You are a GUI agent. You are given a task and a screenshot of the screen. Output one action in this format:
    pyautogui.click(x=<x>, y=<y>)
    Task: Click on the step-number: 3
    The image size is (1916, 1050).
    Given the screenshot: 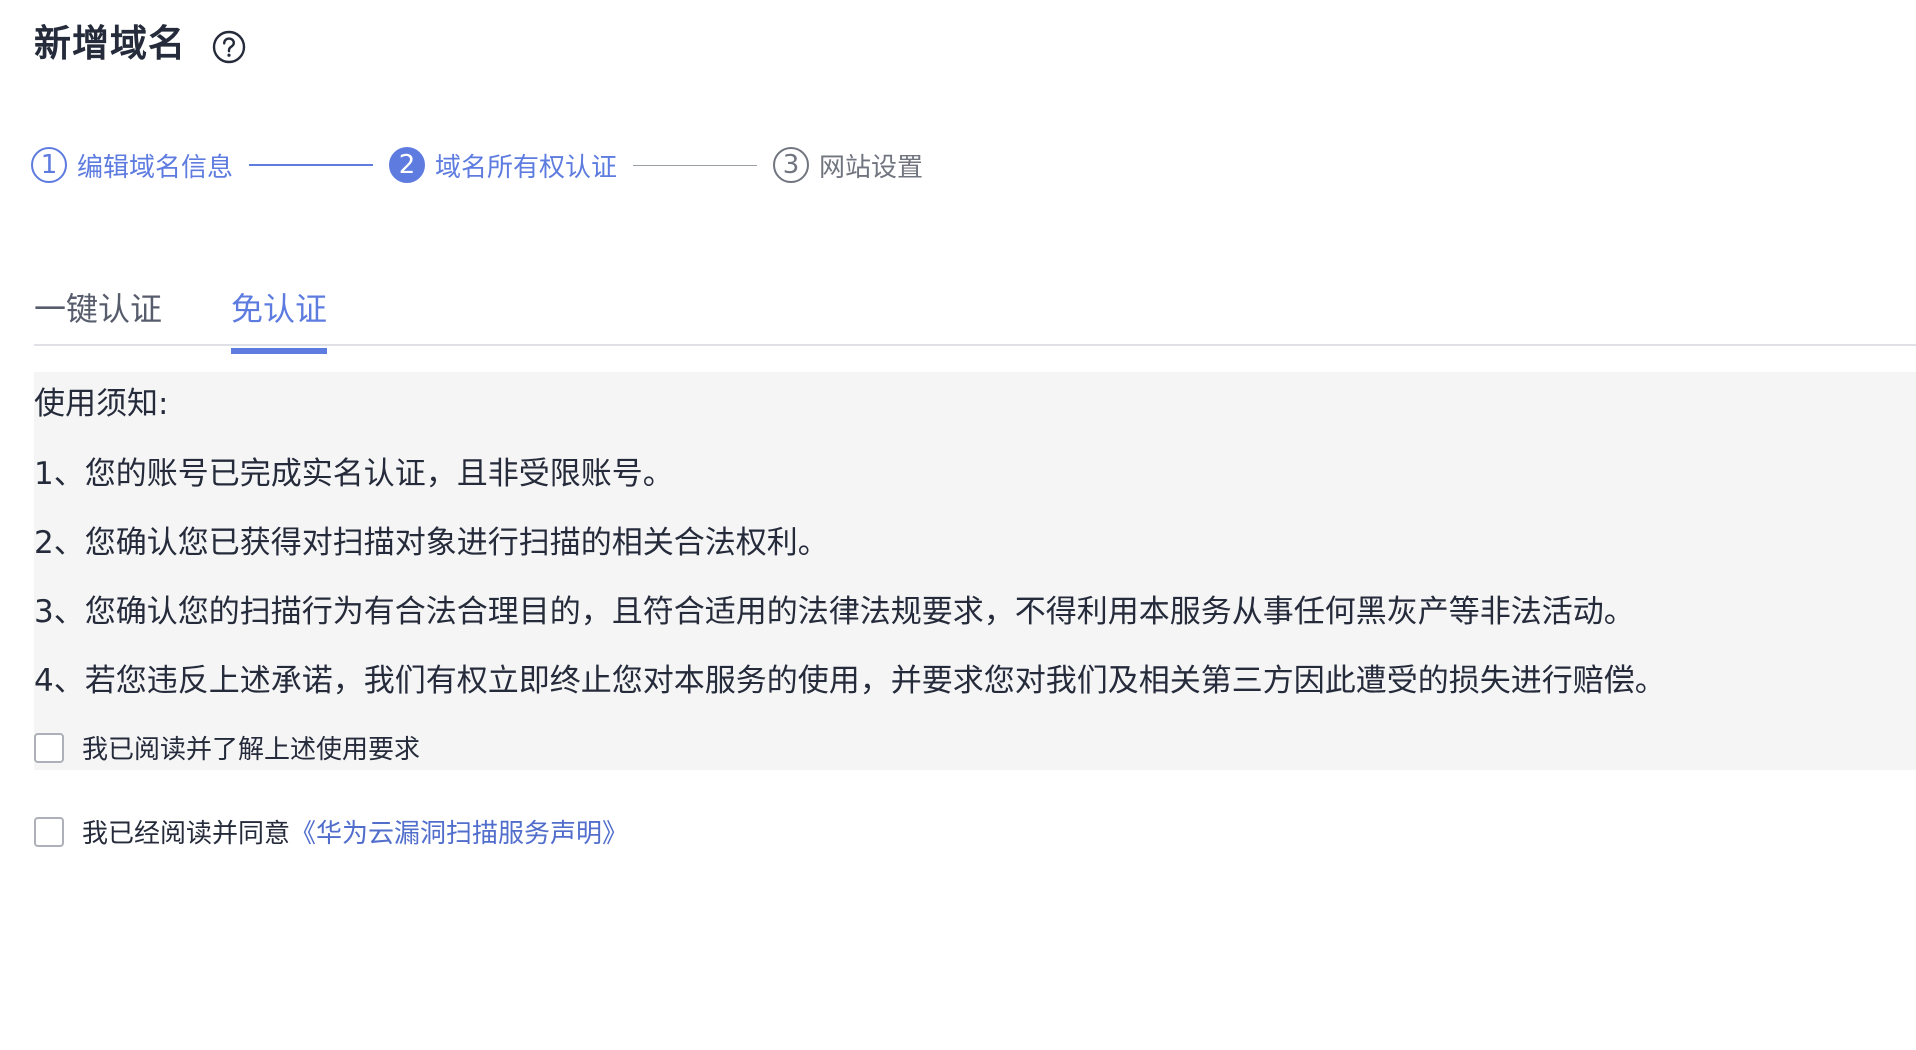 What is the action you would take?
    pyautogui.click(x=791, y=165)
    